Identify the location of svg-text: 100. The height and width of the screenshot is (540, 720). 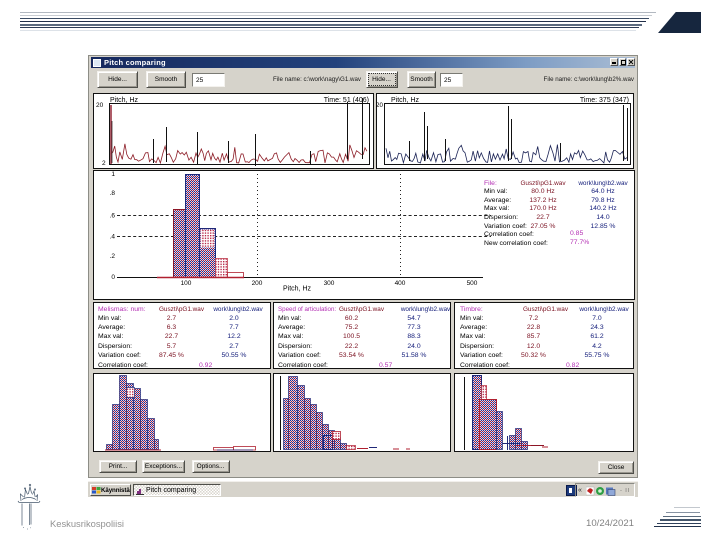
(186, 283).